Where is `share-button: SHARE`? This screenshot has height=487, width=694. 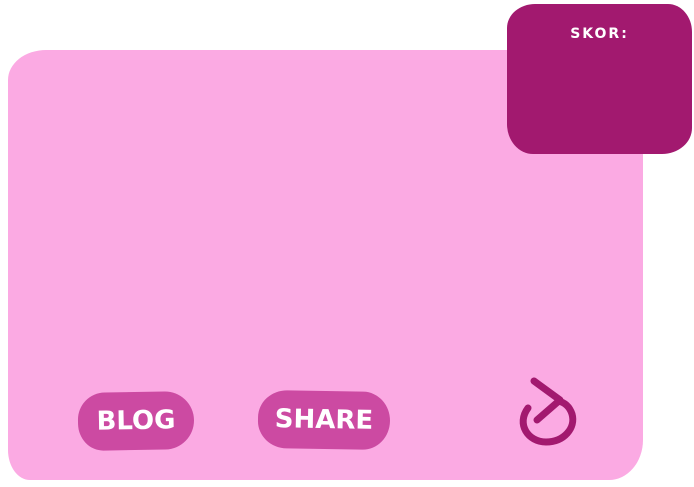 share-button: SHARE is located at coordinates (324, 420).